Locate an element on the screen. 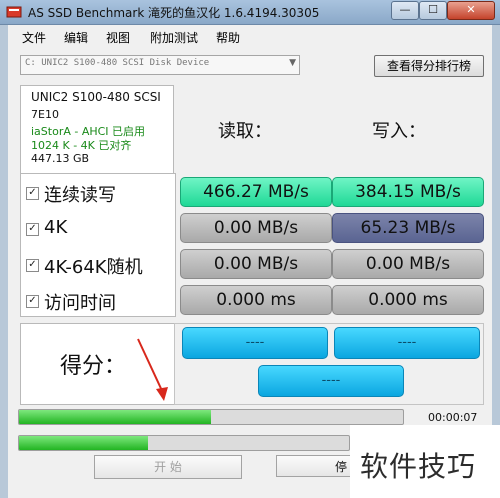 This screenshot has height=498, width=500. 4k64-write-value: 0.00 MB/s is located at coordinates (408, 264).